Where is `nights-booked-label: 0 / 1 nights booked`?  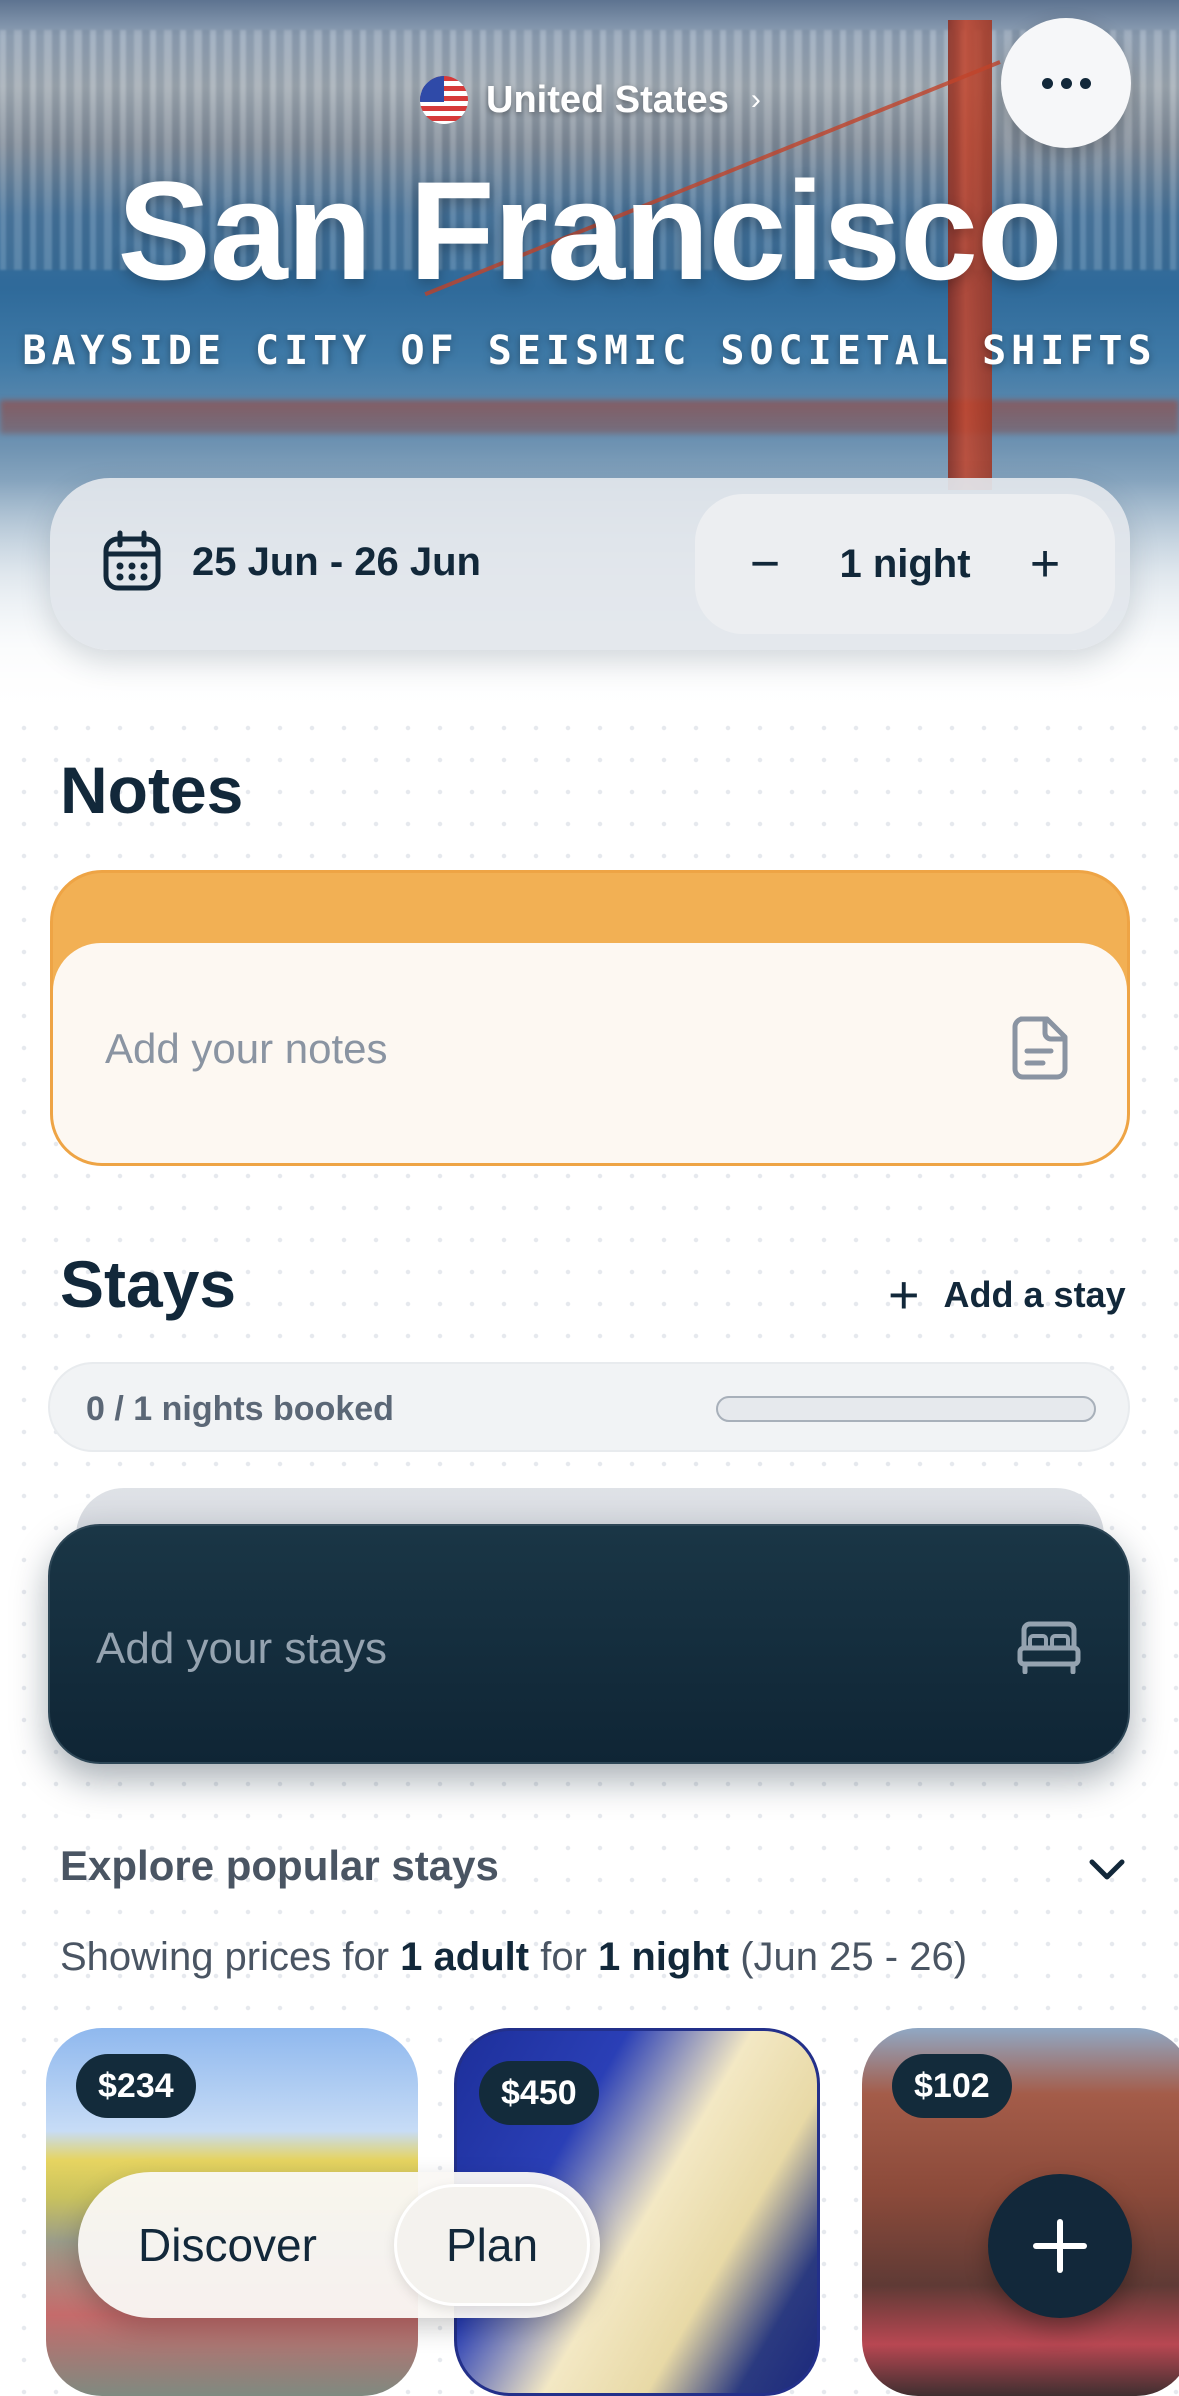
nights-booked-label: 0 / 1 nights booked is located at coordinates (240, 1409).